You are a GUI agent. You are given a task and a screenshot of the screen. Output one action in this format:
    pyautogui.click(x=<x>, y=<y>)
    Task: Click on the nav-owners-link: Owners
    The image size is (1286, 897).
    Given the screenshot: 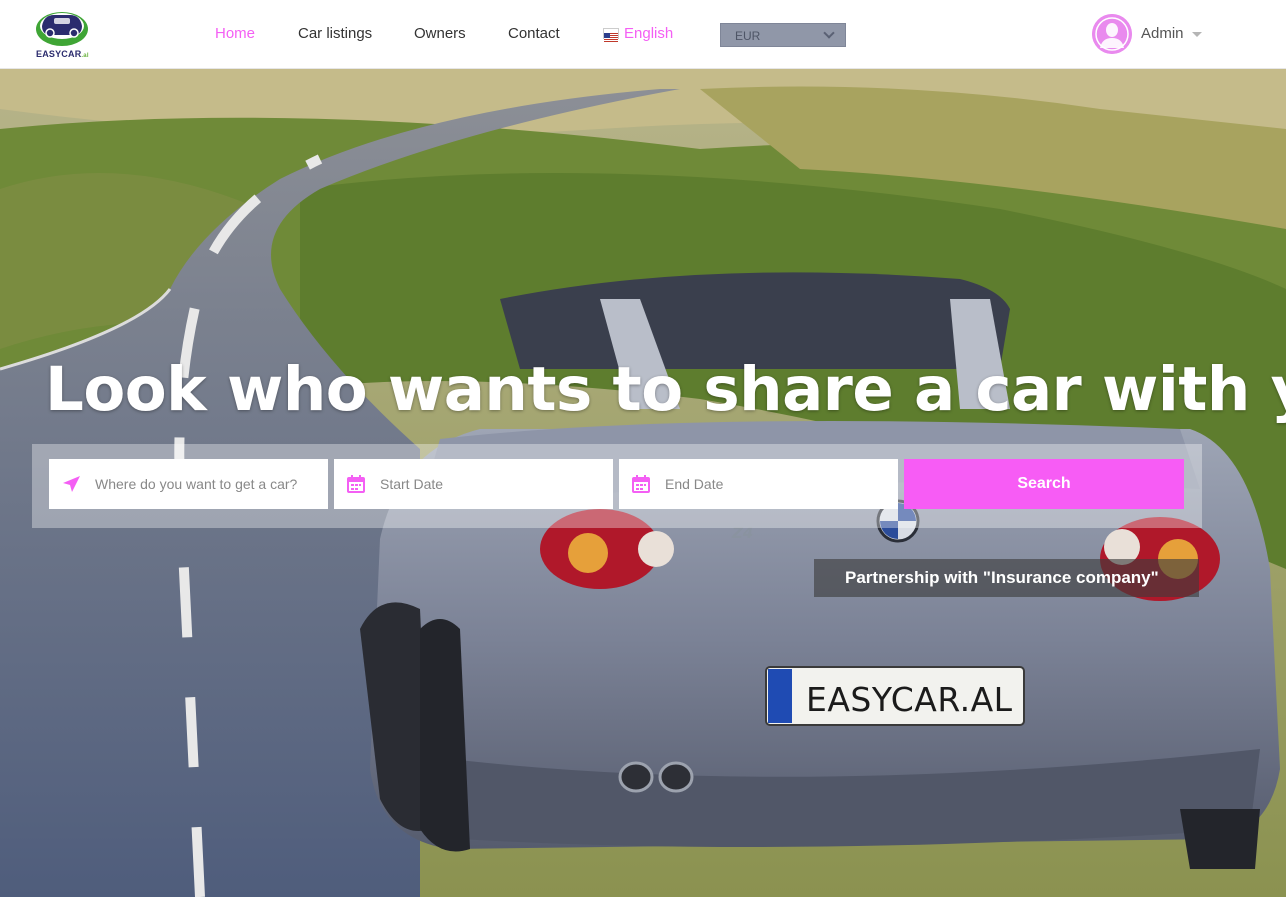 What is the action you would take?
    pyautogui.click(x=440, y=33)
    